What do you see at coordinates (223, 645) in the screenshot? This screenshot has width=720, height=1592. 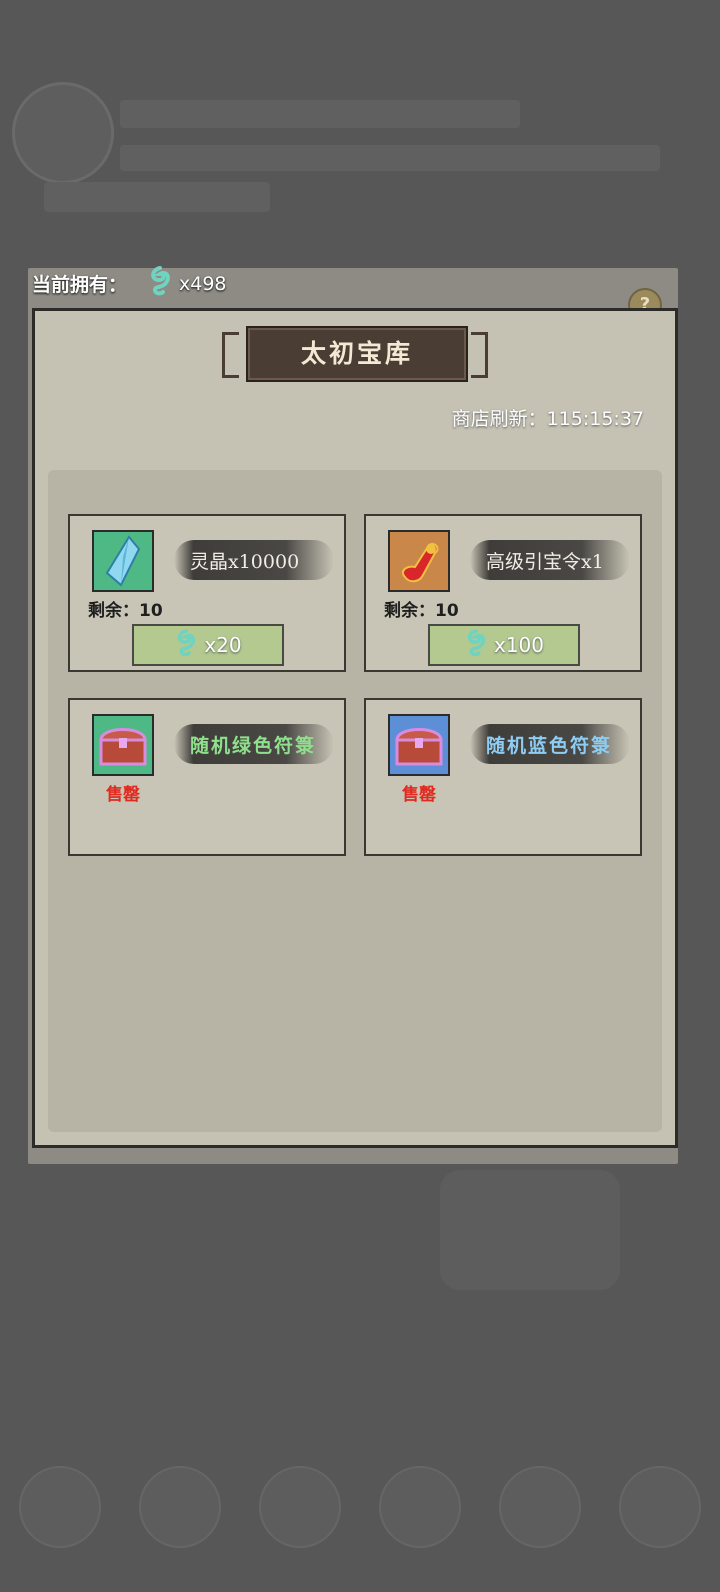 I see `price-value: x20` at bounding box center [223, 645].